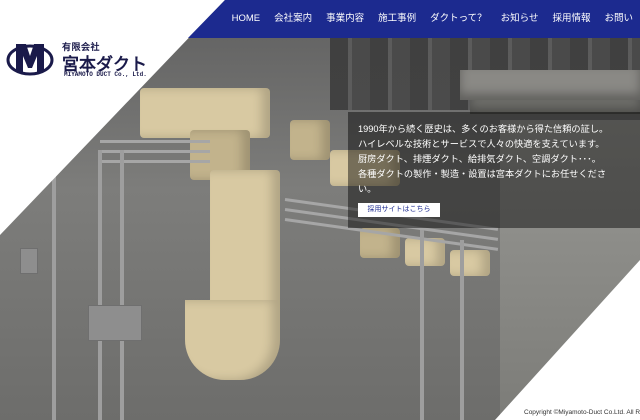  Describe the element at coordinates (397, 19) in the screenshot. I see `nav-item-works: 施工事例` at that location.